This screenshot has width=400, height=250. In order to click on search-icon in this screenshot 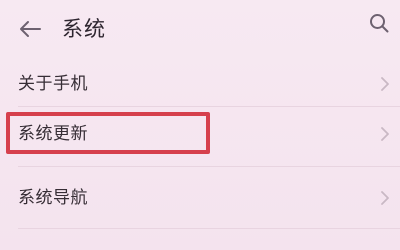, I will do `click(379, 23)`.